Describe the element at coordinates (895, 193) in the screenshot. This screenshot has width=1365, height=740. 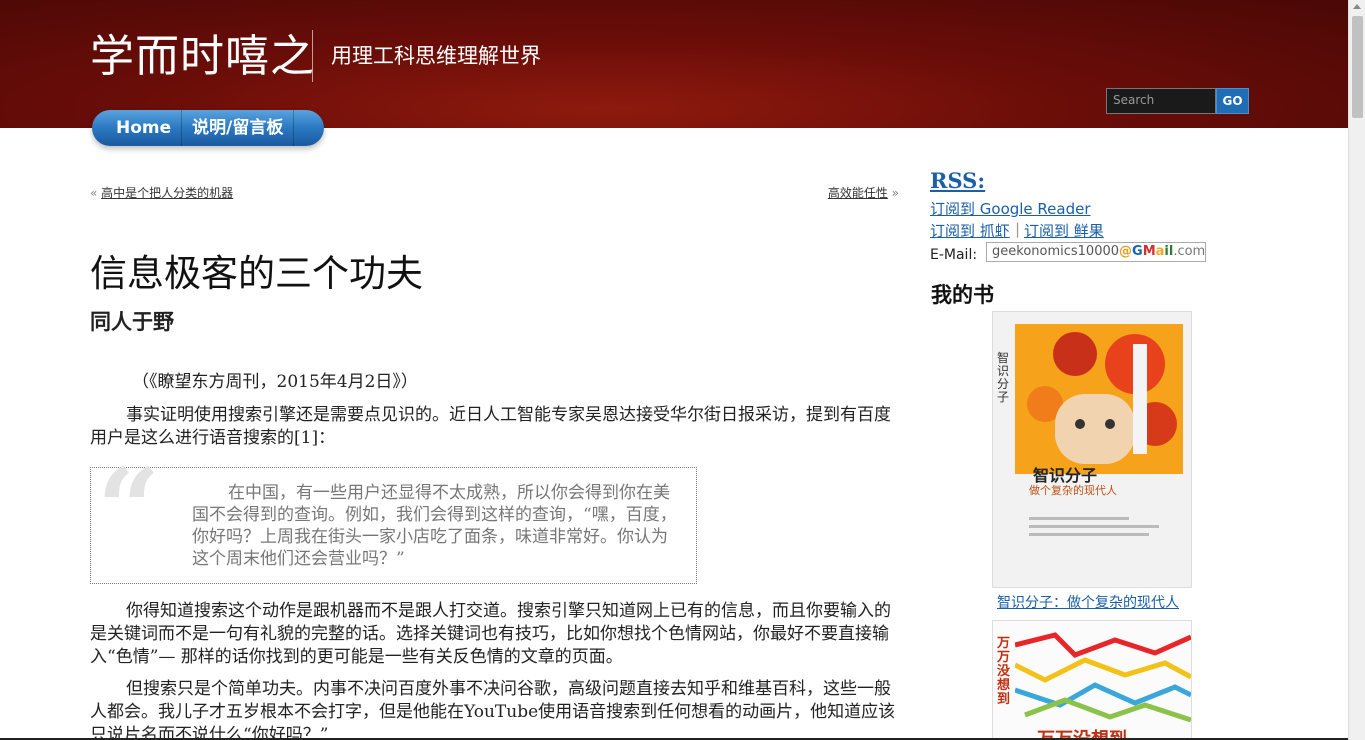
I see `next-arrow: »` at that location.